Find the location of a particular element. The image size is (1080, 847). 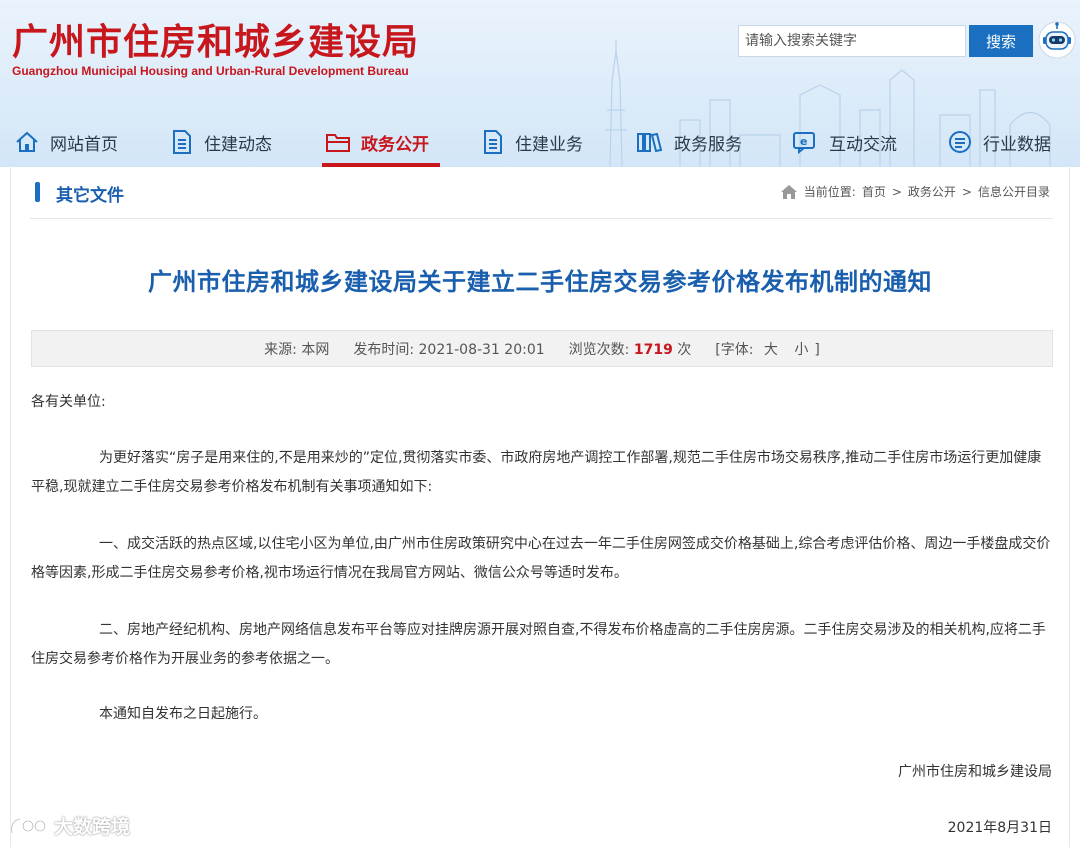

nav-item-industry-data: 行业数据 is located at coordinates (999, 142).